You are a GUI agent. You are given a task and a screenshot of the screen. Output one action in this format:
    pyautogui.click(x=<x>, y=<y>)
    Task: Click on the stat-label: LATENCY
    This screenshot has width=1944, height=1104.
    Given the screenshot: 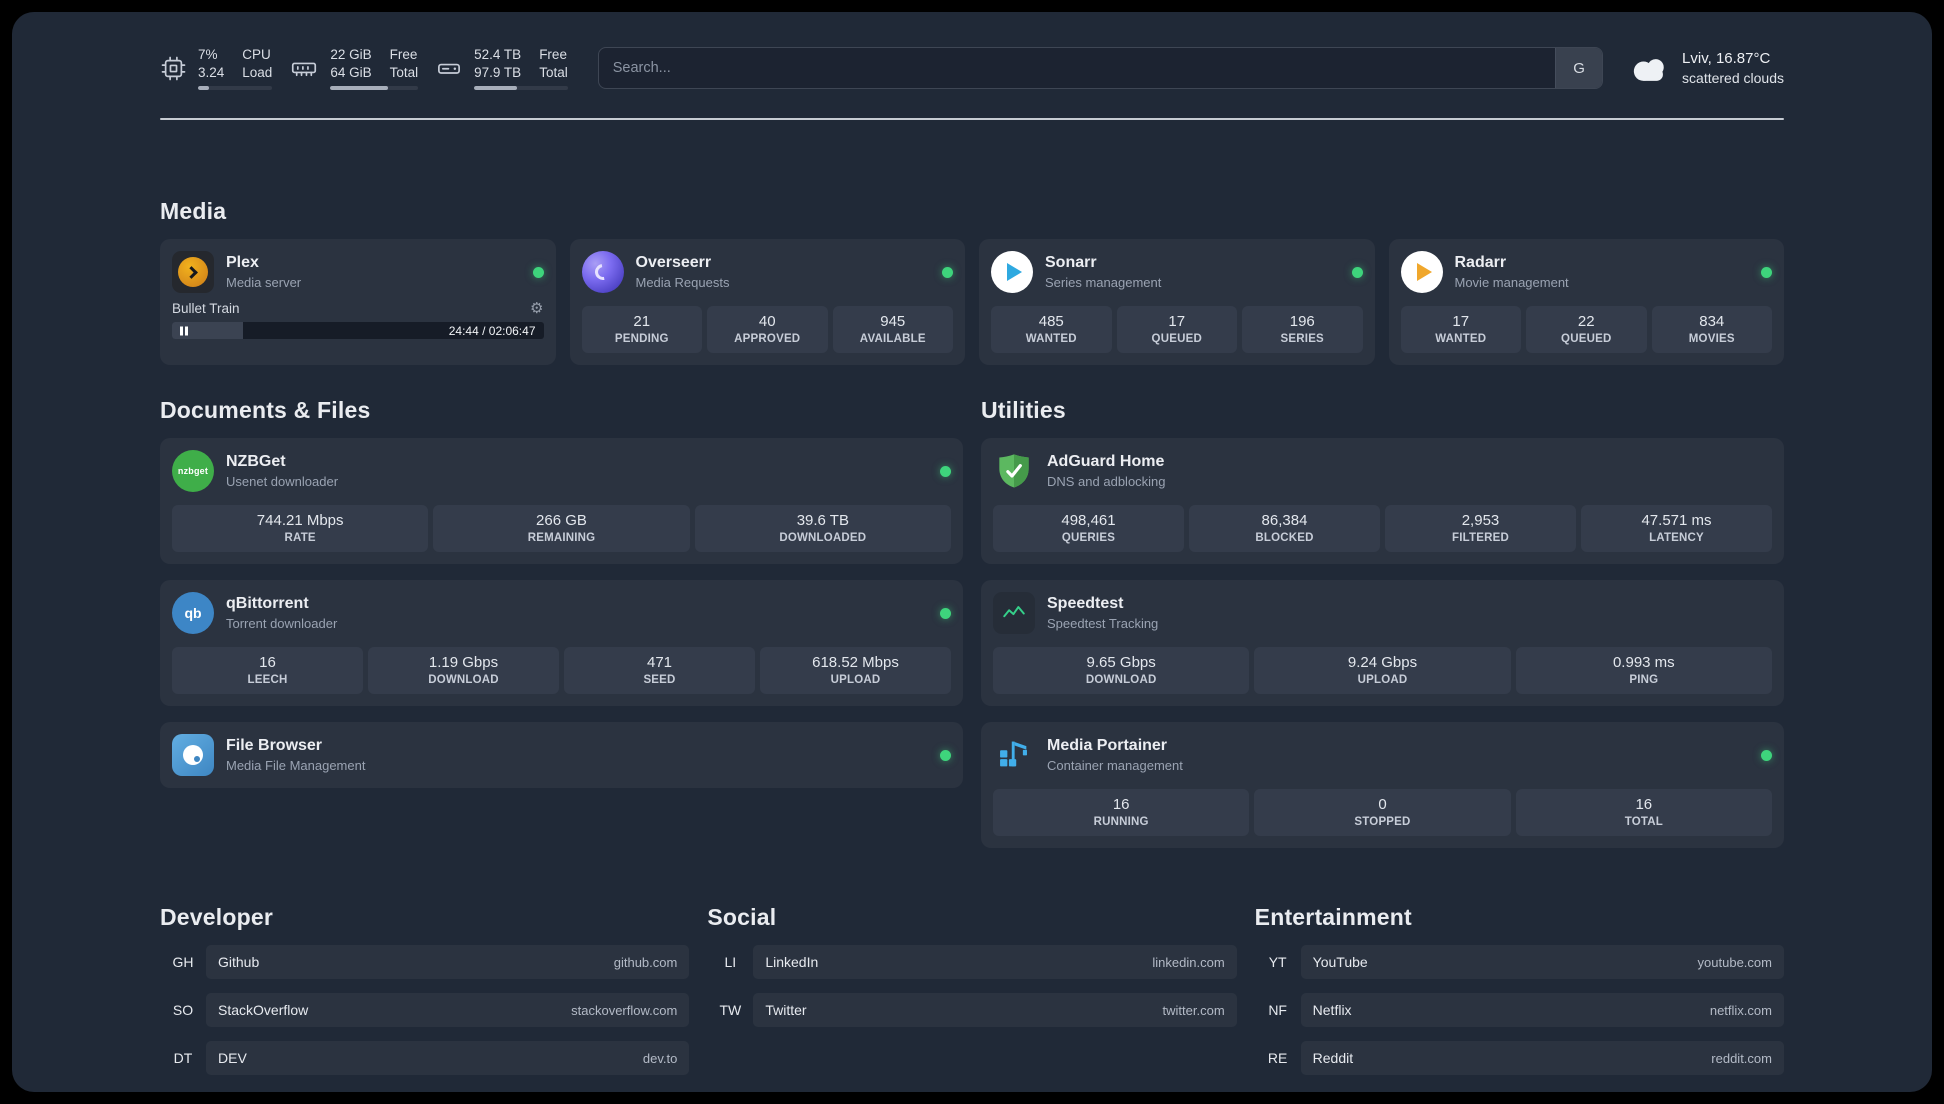 What is the action you would take?
    pyautogui.click(x=1676, y=538)
    